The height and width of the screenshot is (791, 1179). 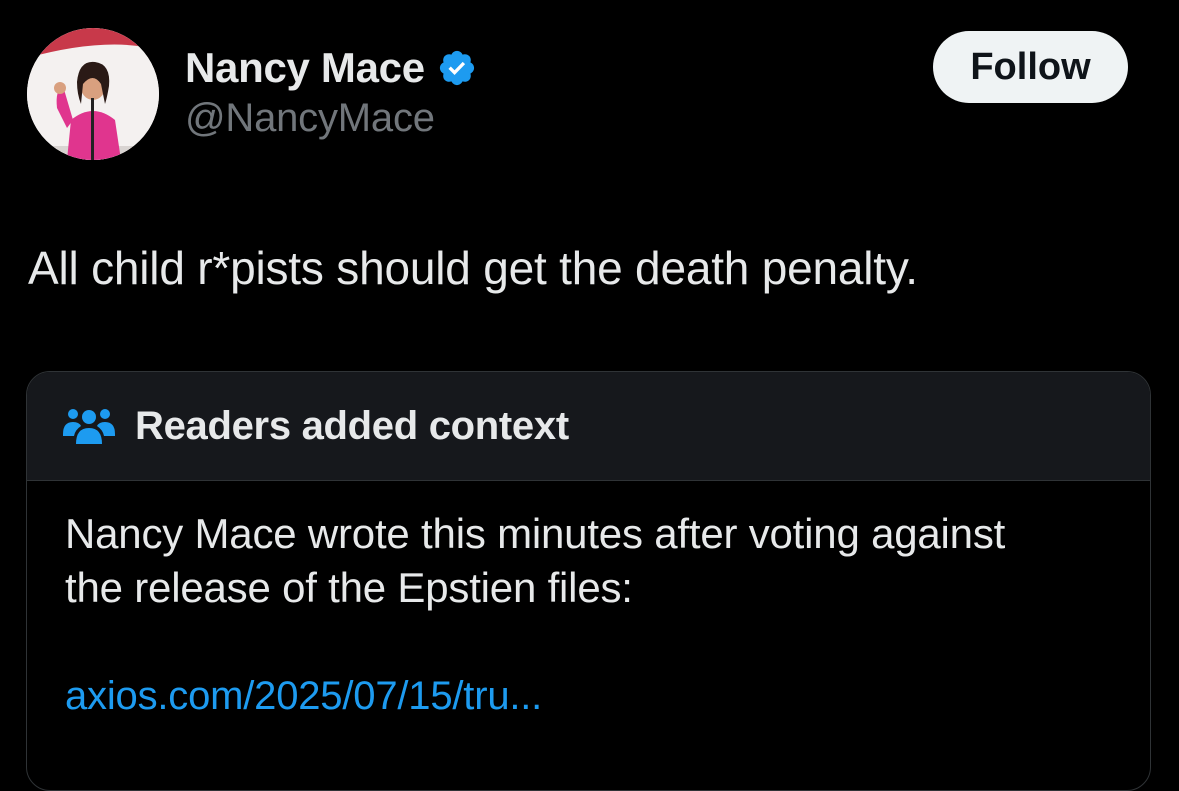 What do you see at coordinates (89, 426) in the screenshot?
I see `readers-group-icon` at bounding box center [89, 426].